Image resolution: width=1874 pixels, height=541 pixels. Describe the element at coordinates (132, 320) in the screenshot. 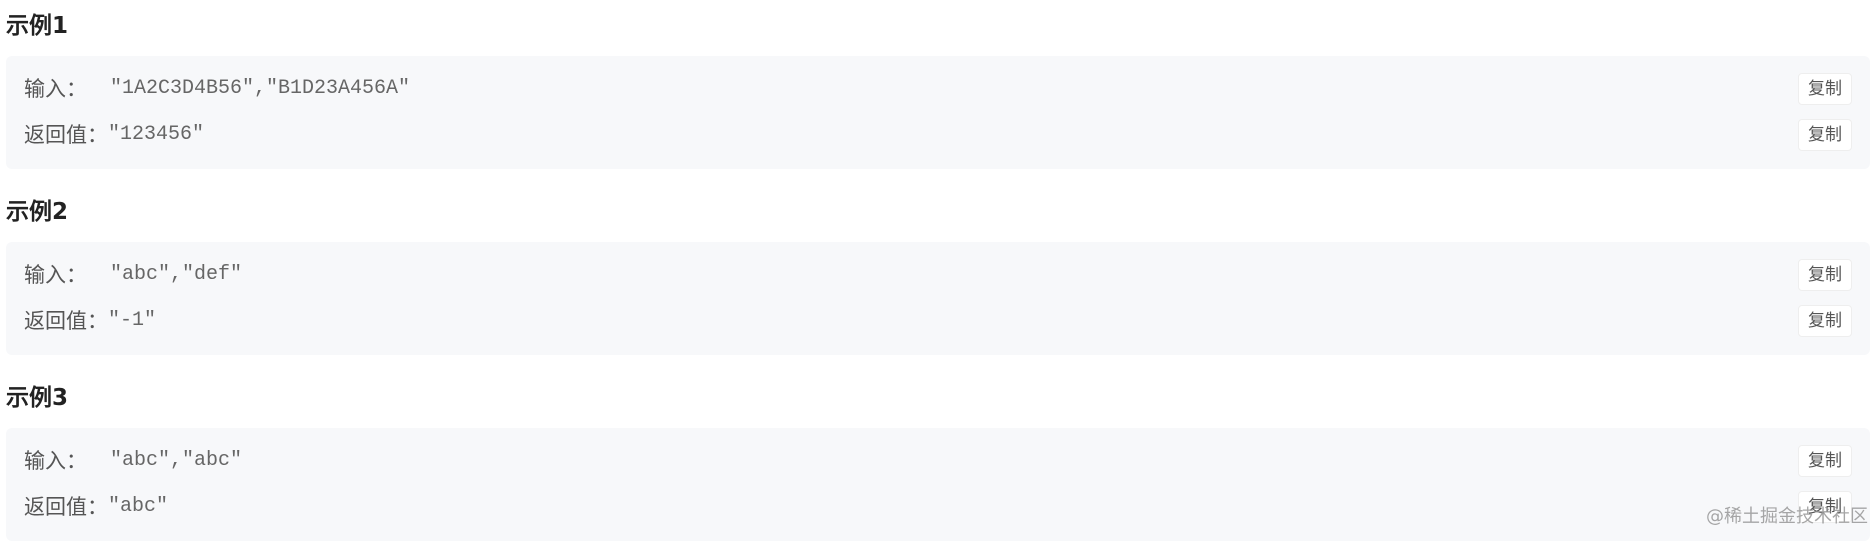

I see `return-value: "-1"` at that location.